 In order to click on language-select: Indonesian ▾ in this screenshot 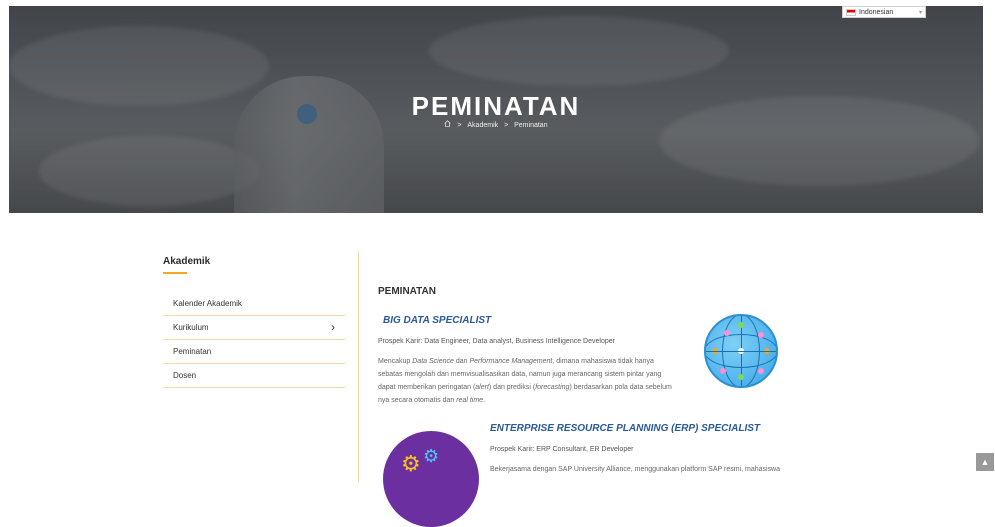, I will do `click(884, 12)`.